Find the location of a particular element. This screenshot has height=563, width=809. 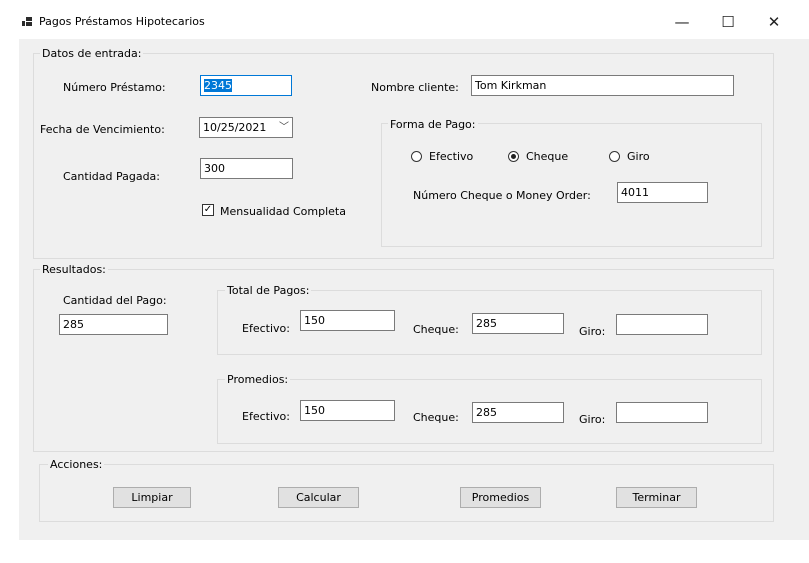

mensualidad-label: Mensualidad Completa is located at coordinates (283, 211).